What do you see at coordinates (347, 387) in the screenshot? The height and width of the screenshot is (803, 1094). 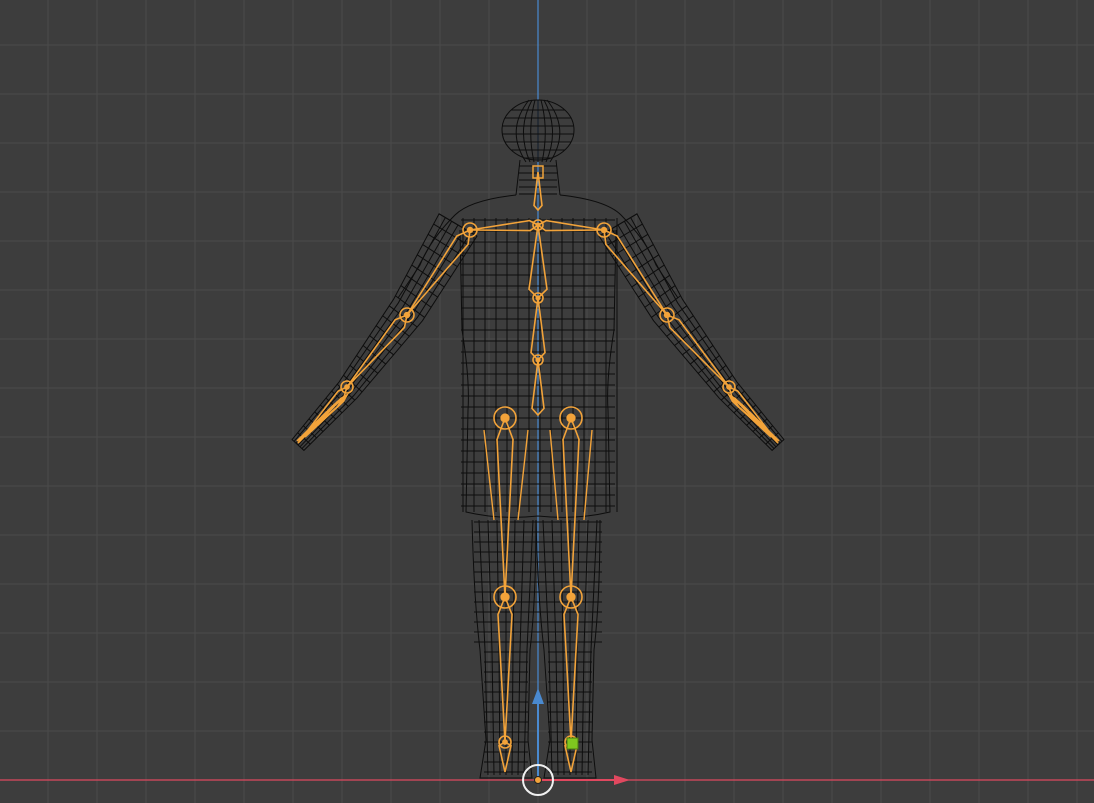 I see `joint-wrist-r-center` at bounding box center [347, 387].